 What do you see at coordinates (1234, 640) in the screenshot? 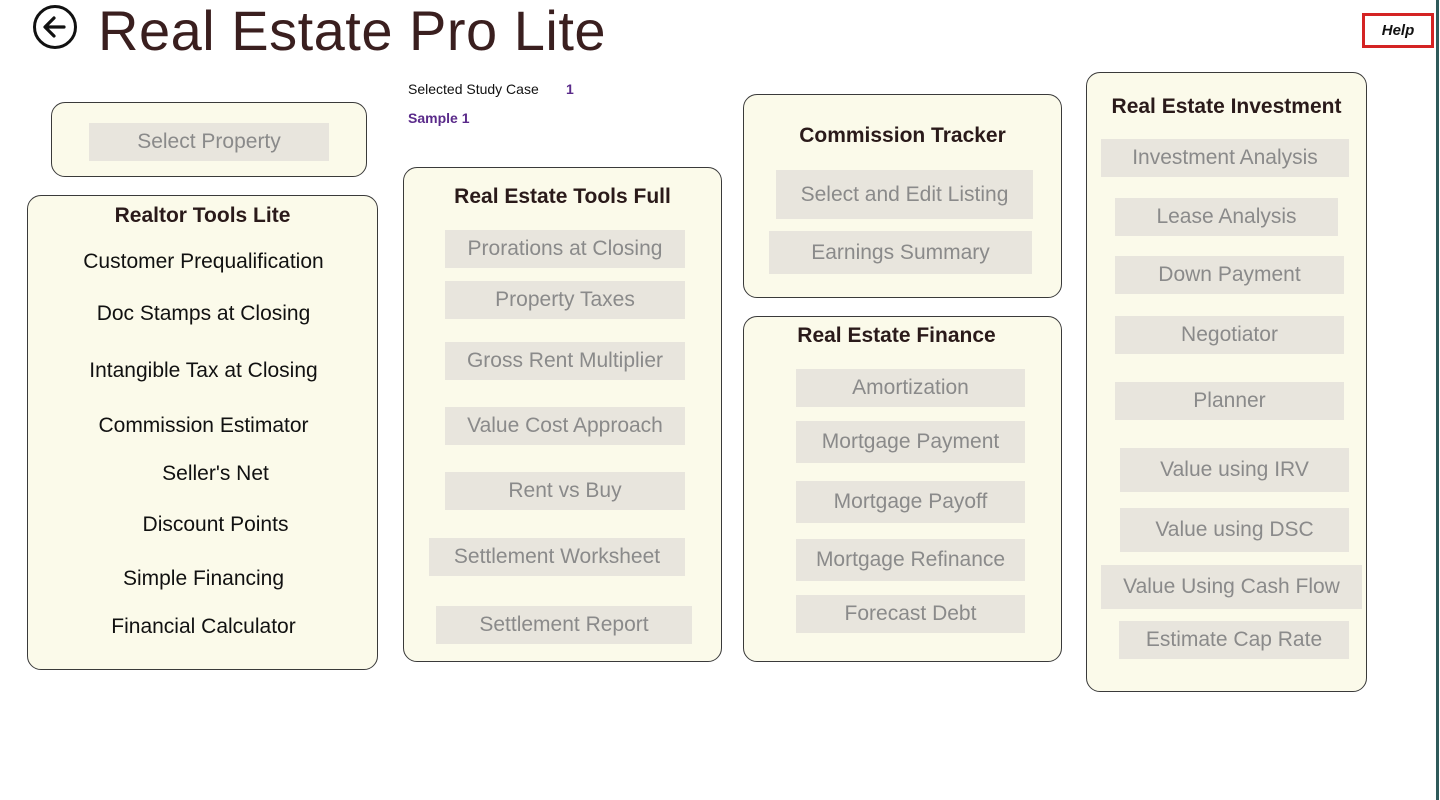
I see `estimate-cap-rate-button: Estimate Cap Rate` at bounding box center [1234, 640].